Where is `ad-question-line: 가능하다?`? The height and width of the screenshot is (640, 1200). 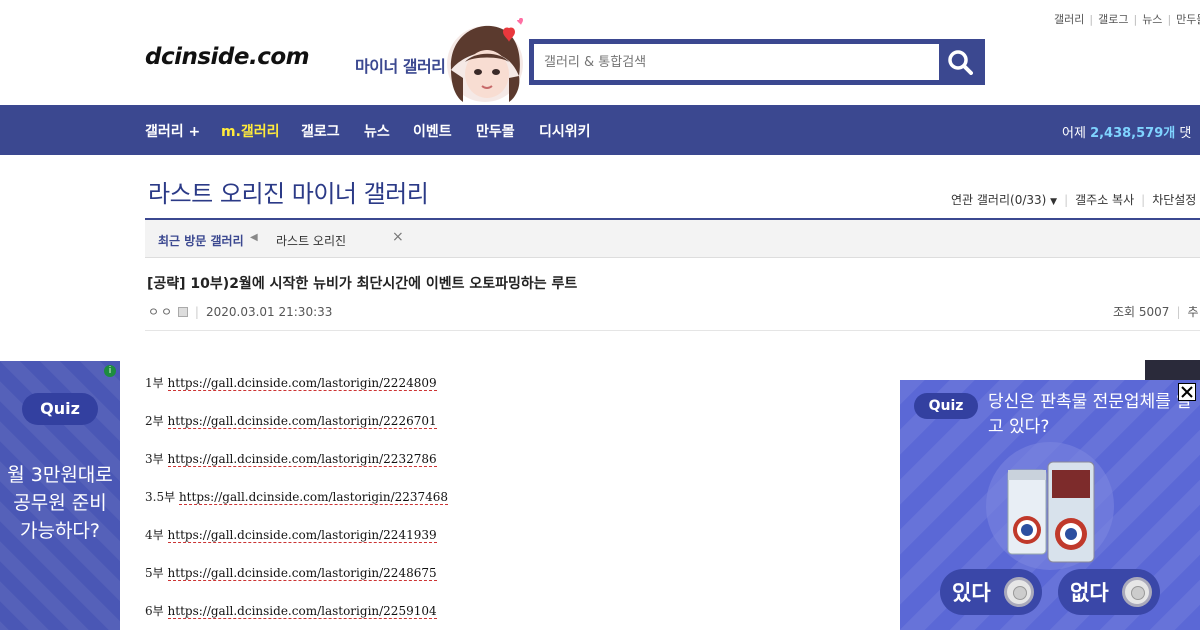 ad-question-line: 가능하다? is located at coordinates (59, 531).